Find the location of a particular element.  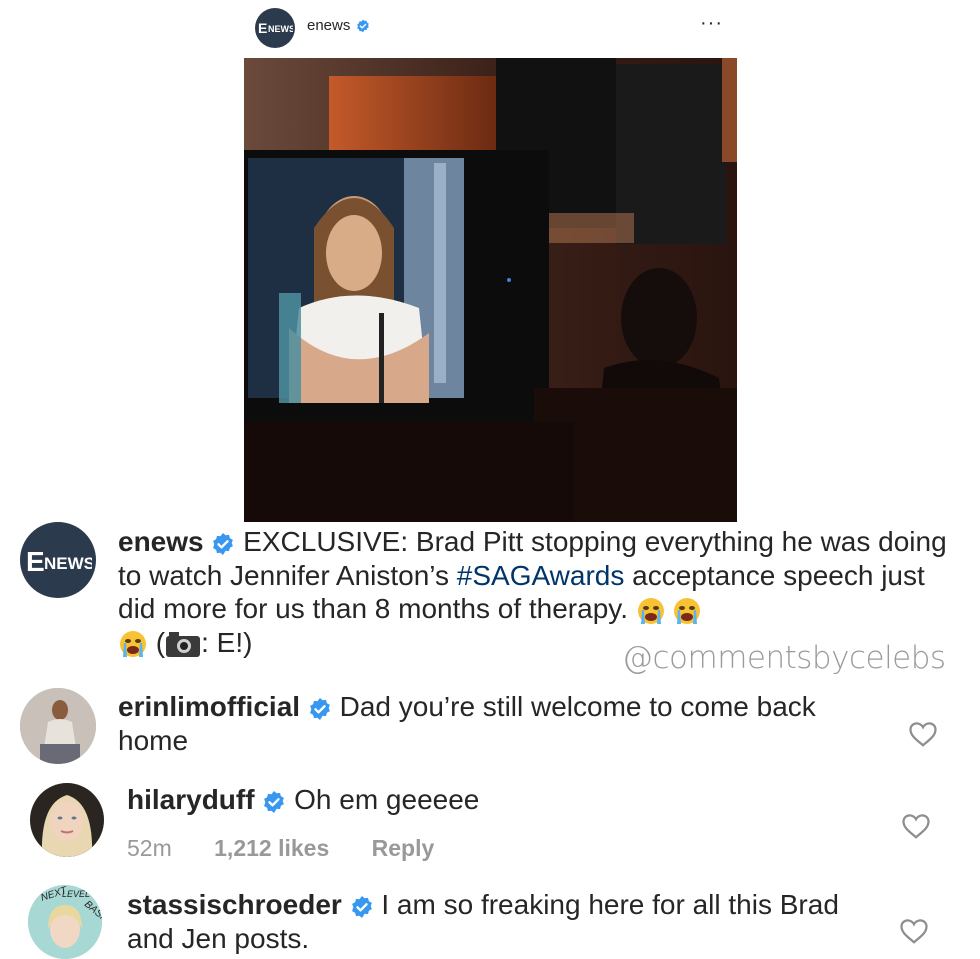

caption-username: enews is located at coordinates (161, 541).